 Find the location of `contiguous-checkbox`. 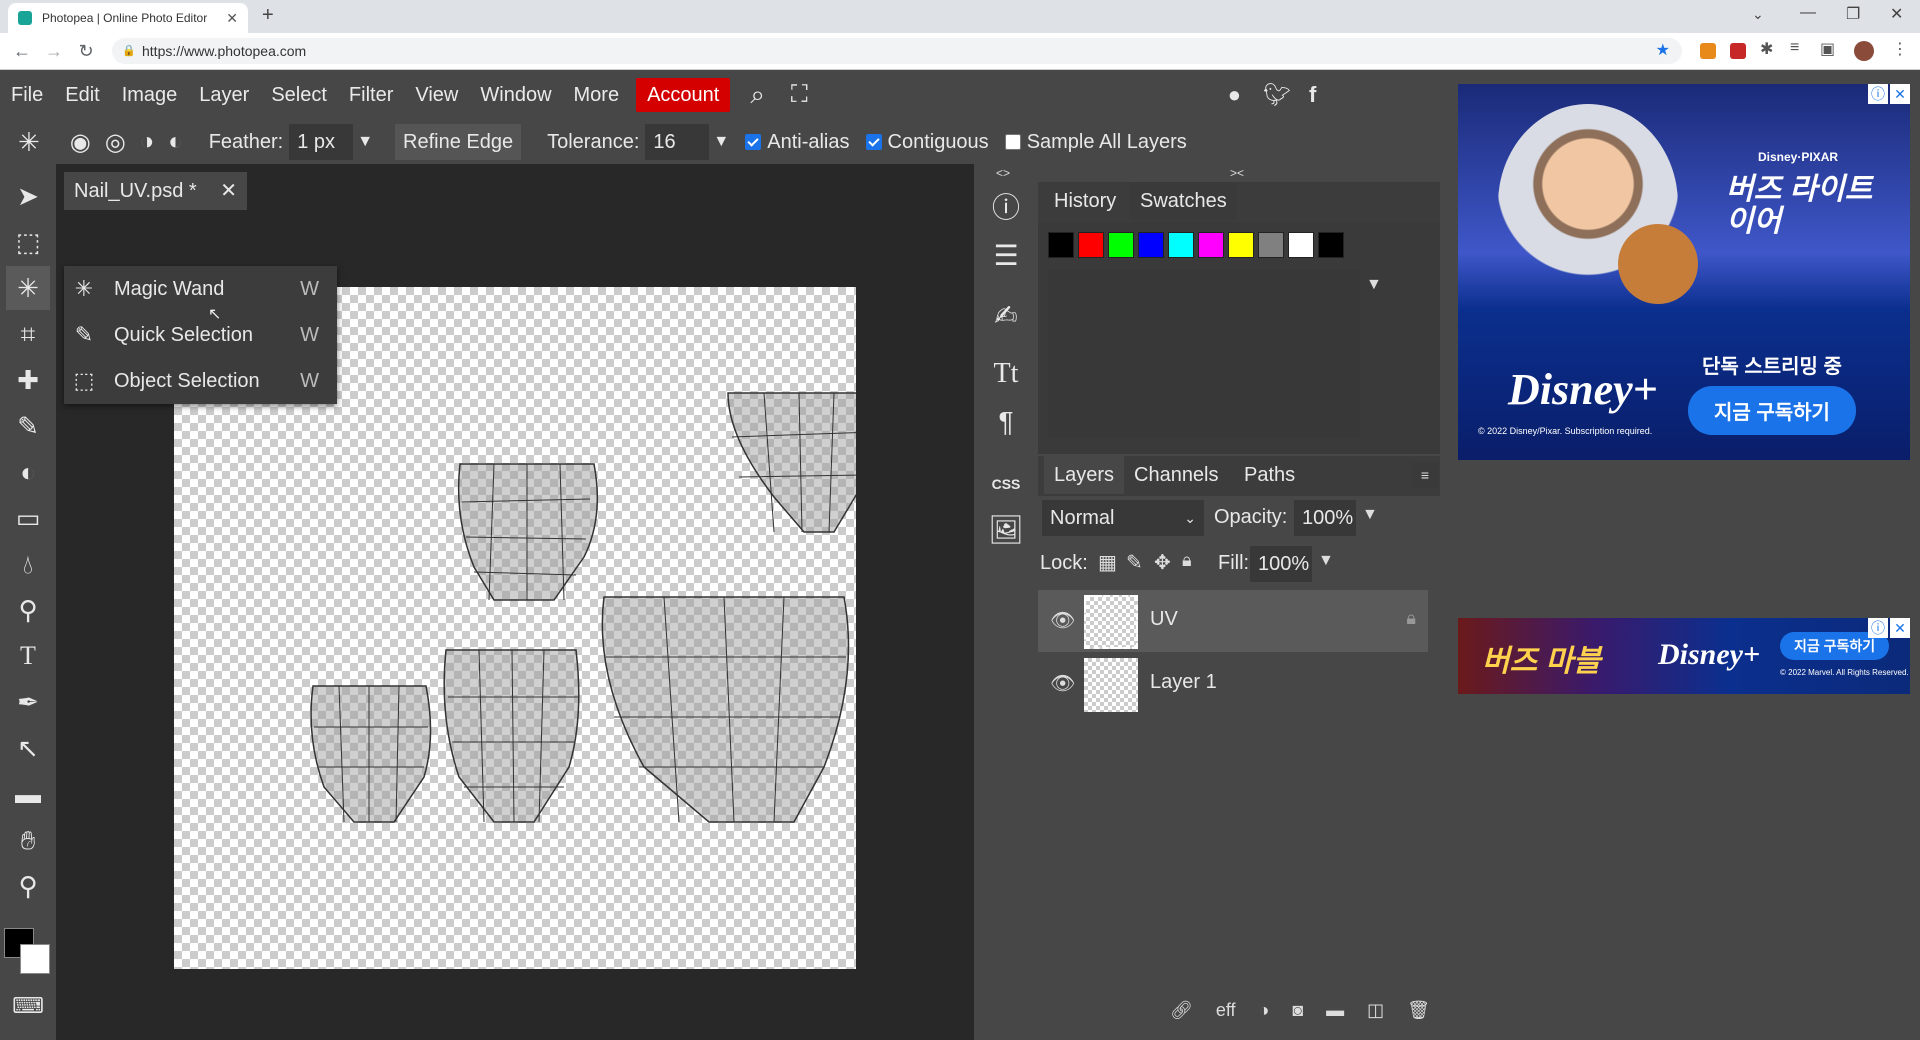

contiguous-checkbox is located at coordinates (873, 142).